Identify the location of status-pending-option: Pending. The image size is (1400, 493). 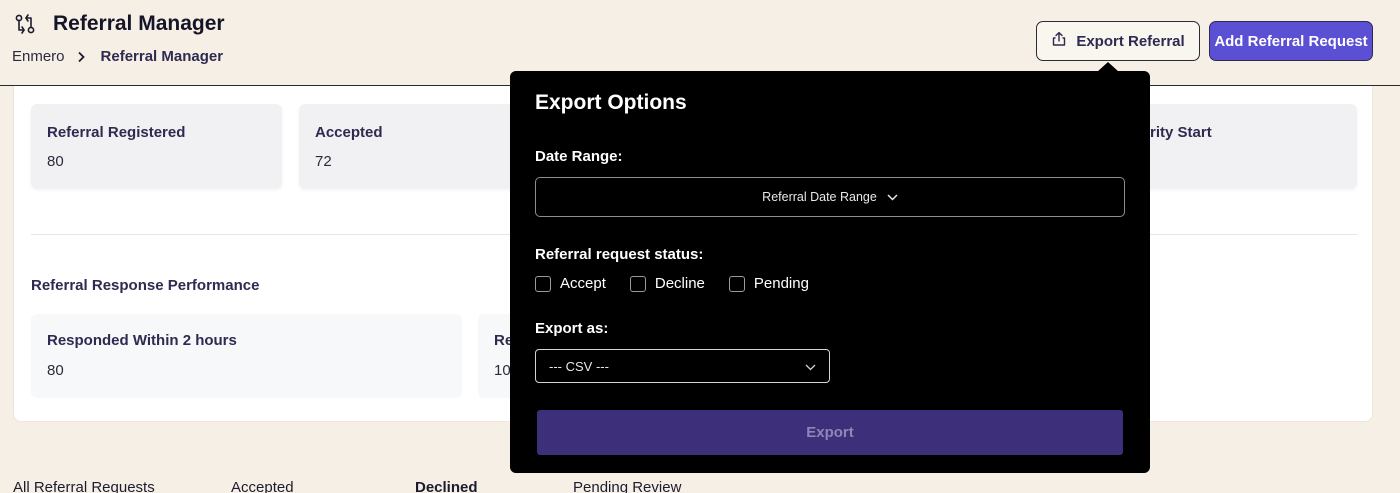
(768, 283).